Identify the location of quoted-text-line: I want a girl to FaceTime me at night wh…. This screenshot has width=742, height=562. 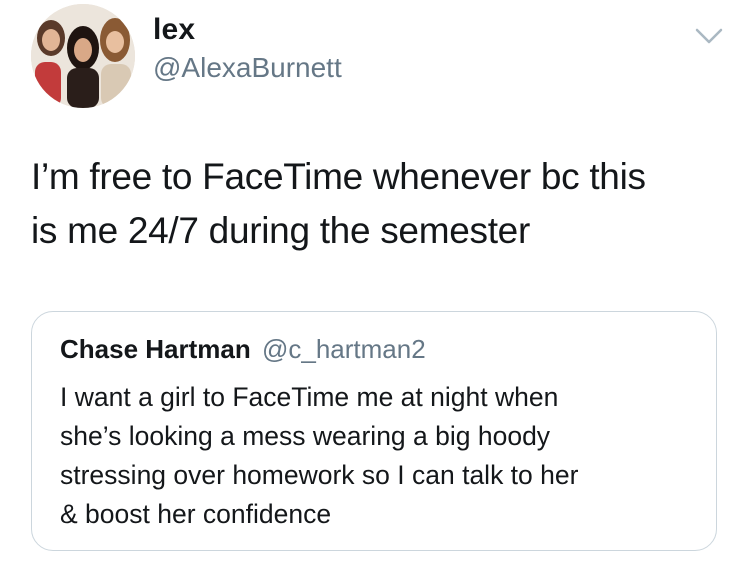
(309, 397).